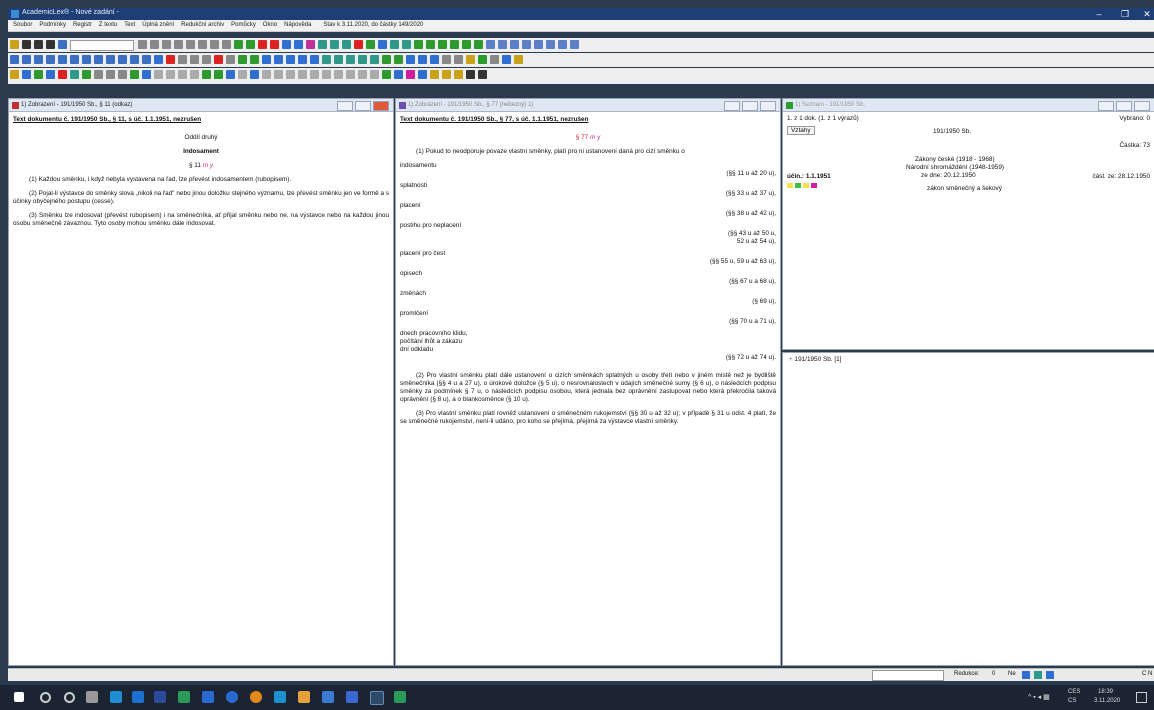 Image resolution: width=1154 pixels, height=710 pixels. Describe the element at coordinates (19, 697) in the screenshot. I see `start-icon` at that location.